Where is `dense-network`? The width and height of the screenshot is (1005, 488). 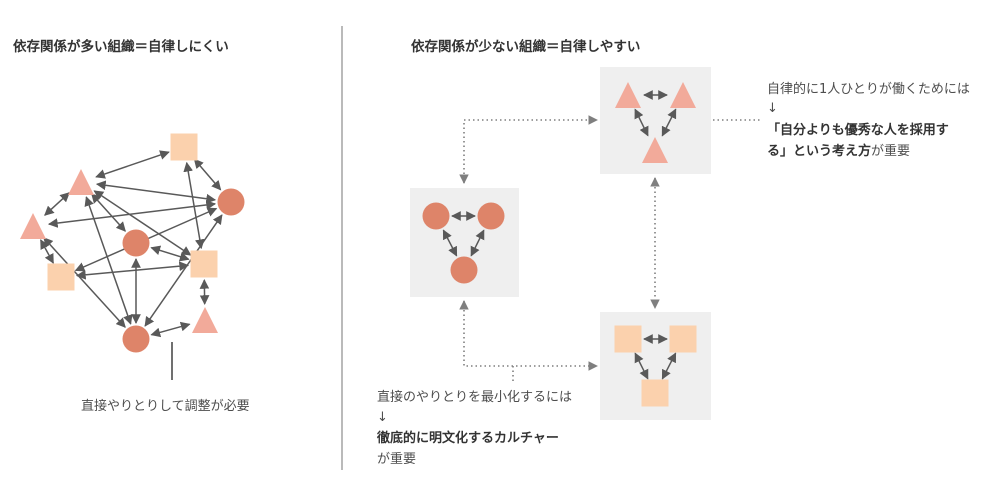
dense-network is located at coordinates (132, 243).